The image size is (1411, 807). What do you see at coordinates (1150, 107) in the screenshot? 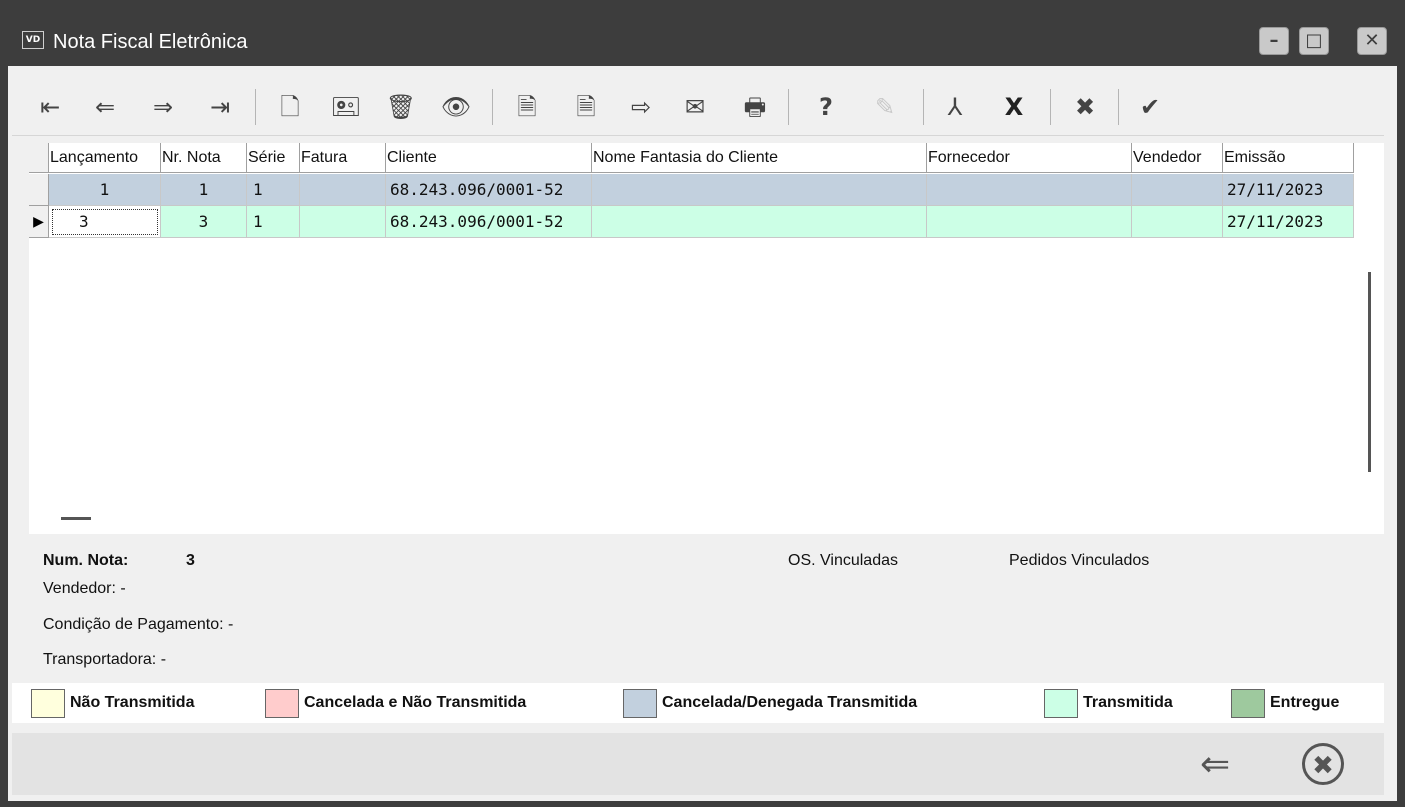
I see `confirm-check-icon: ✔` at bounding box center [1150, 107].